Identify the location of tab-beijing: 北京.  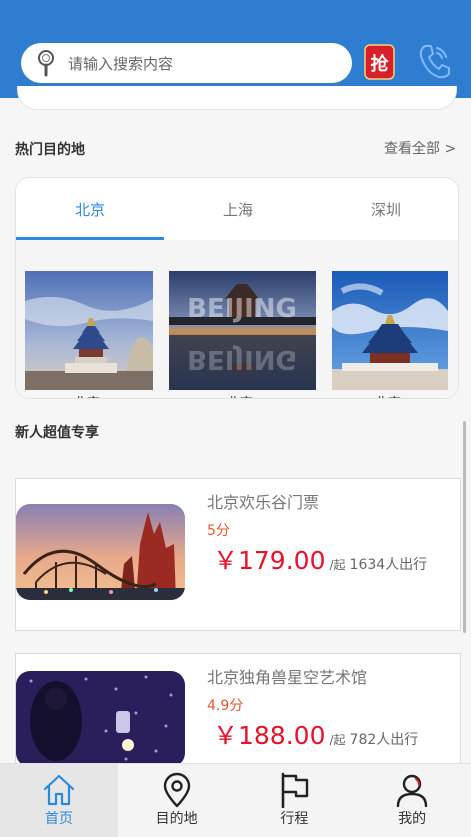
(90, 209).